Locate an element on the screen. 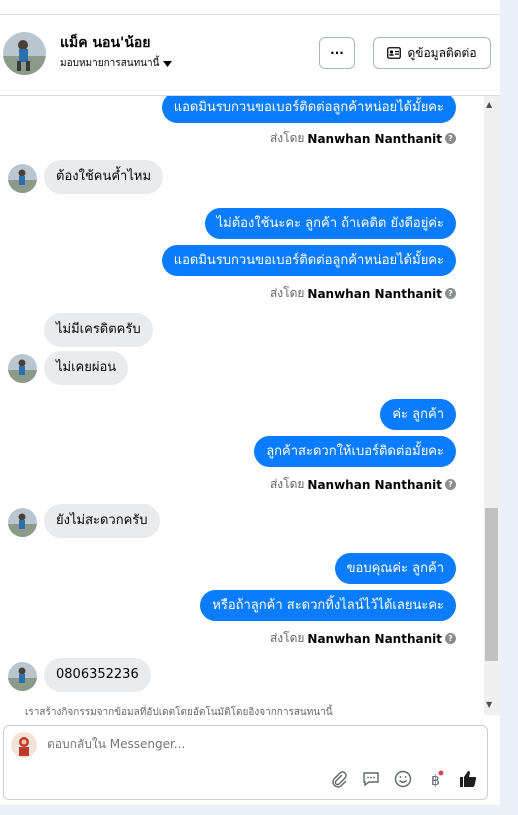  incoming-message: ต้องใช้คนค้ำไหม is located at coordinates (104, 177).